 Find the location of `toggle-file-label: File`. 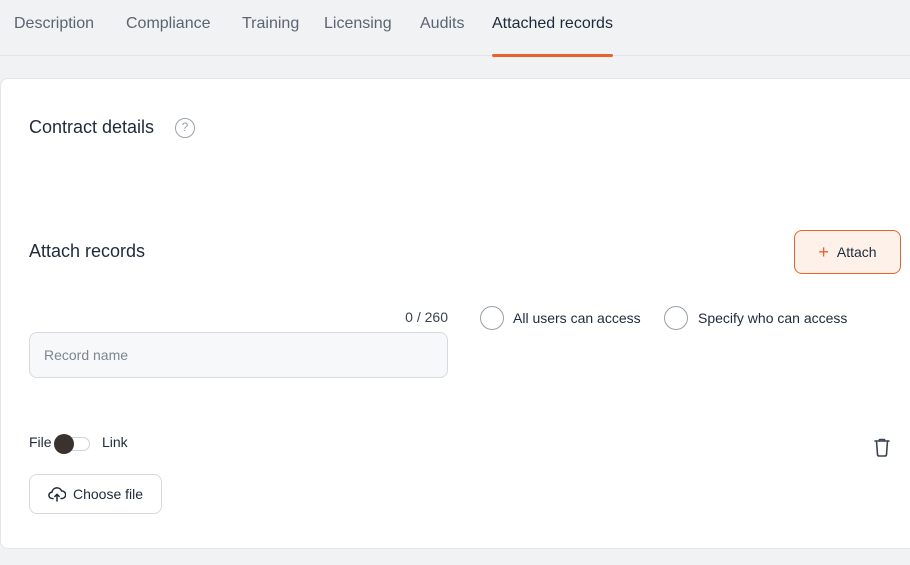

toggle-file-label: File is located at coordinates (40, 442).